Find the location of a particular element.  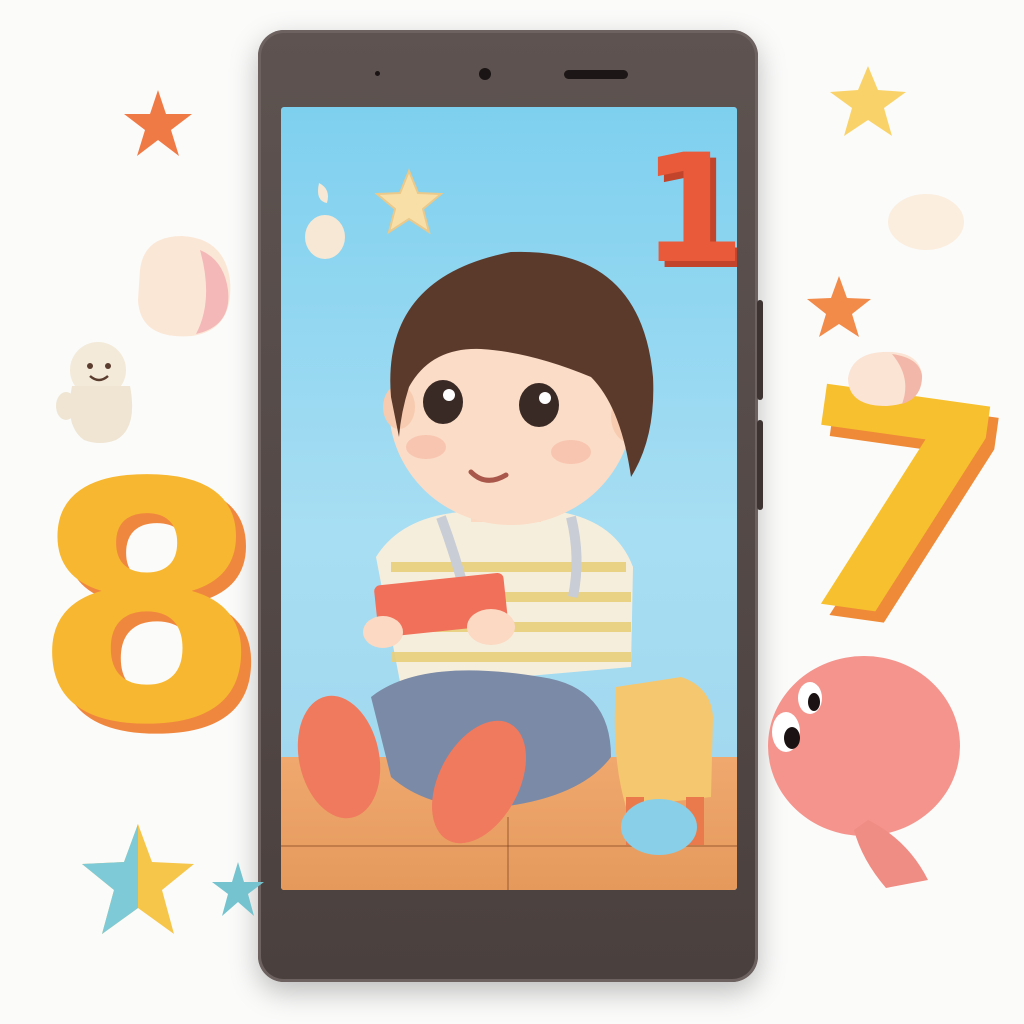

earpiece-speaker is located at coordinates (596, 74).